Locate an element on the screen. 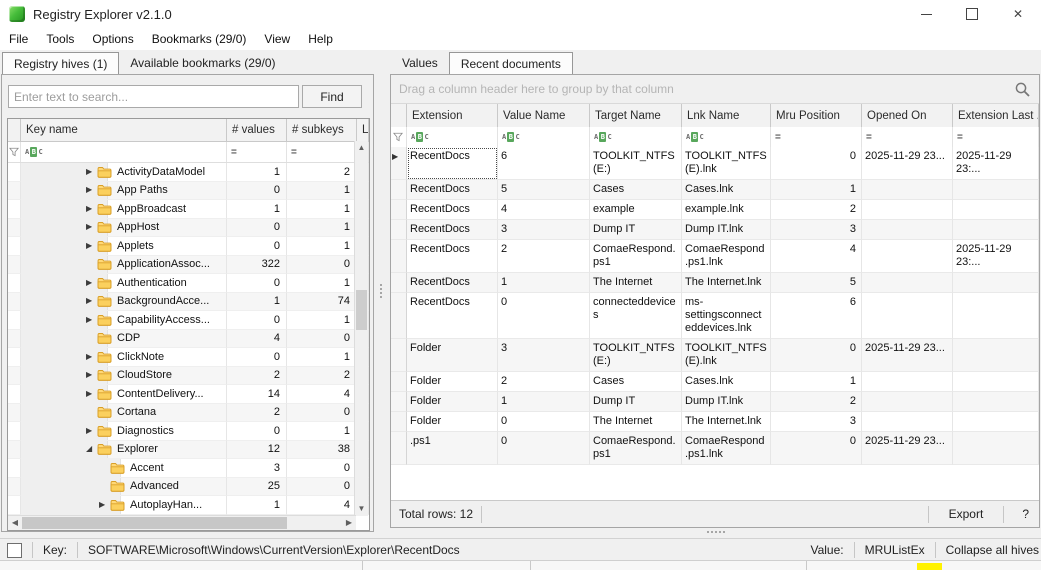 This screenshot has width=1041, height=570. cell-value-name: 4 is located at coordinates (544, 210).